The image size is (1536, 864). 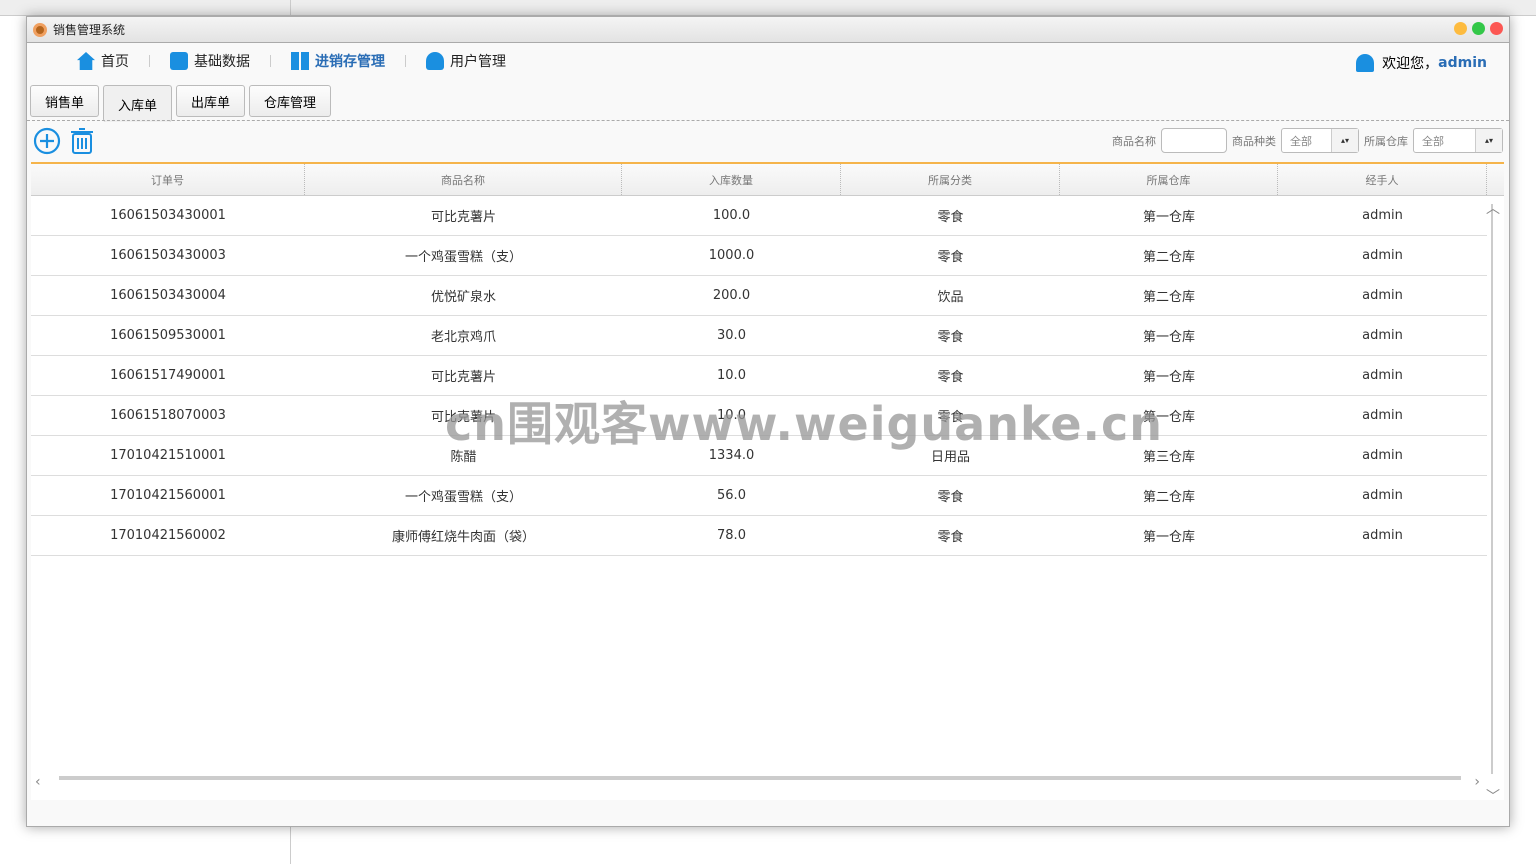 What do you see at coordinates (759, 496) in the screenshot?
I see `table-row: 17010421560001 一个鸡蛋雪糕（支） 56.0 零食 第二仓库 admin` at bounding box center [759, 496].